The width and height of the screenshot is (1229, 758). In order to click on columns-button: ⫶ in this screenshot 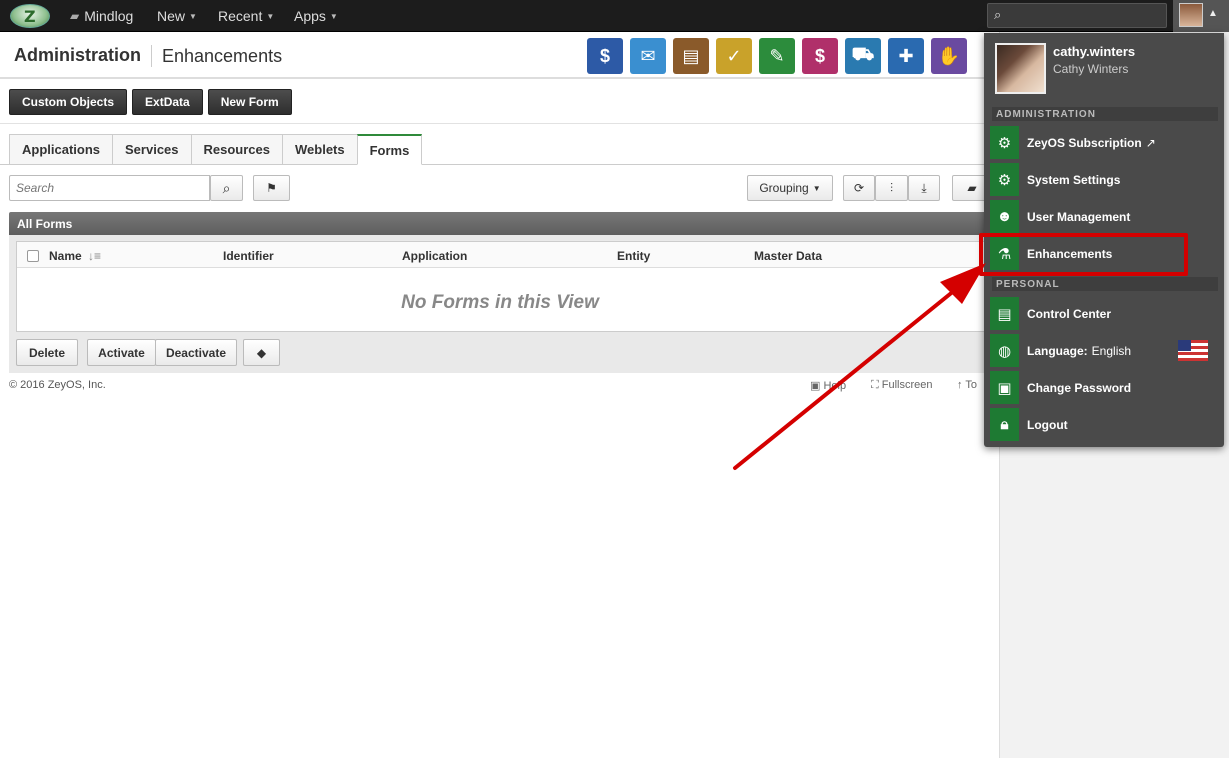, I will do `click(891, 188)`.